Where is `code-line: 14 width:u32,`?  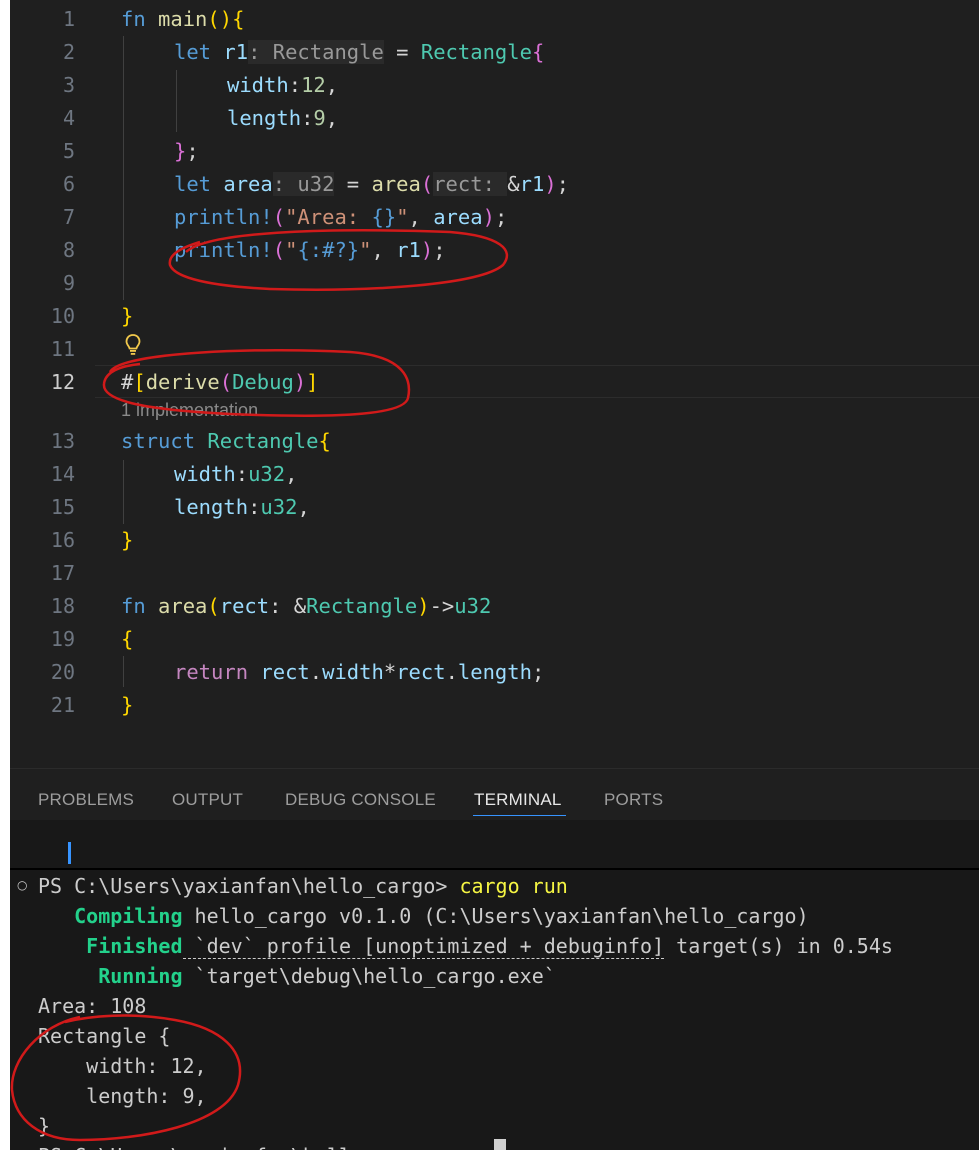
code-line: 14 width:u32, is located at coordinates (494, 474).